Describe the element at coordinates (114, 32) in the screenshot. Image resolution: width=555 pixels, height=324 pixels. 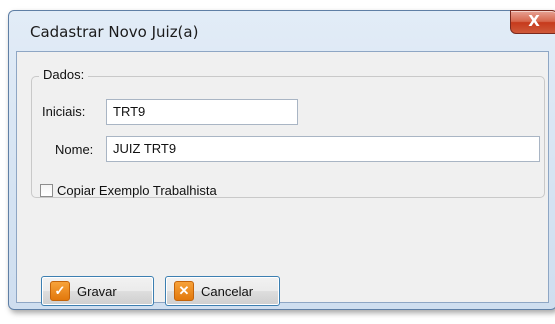
I see `window-title: Cadastrar Novo Juiz(a)` at that location.